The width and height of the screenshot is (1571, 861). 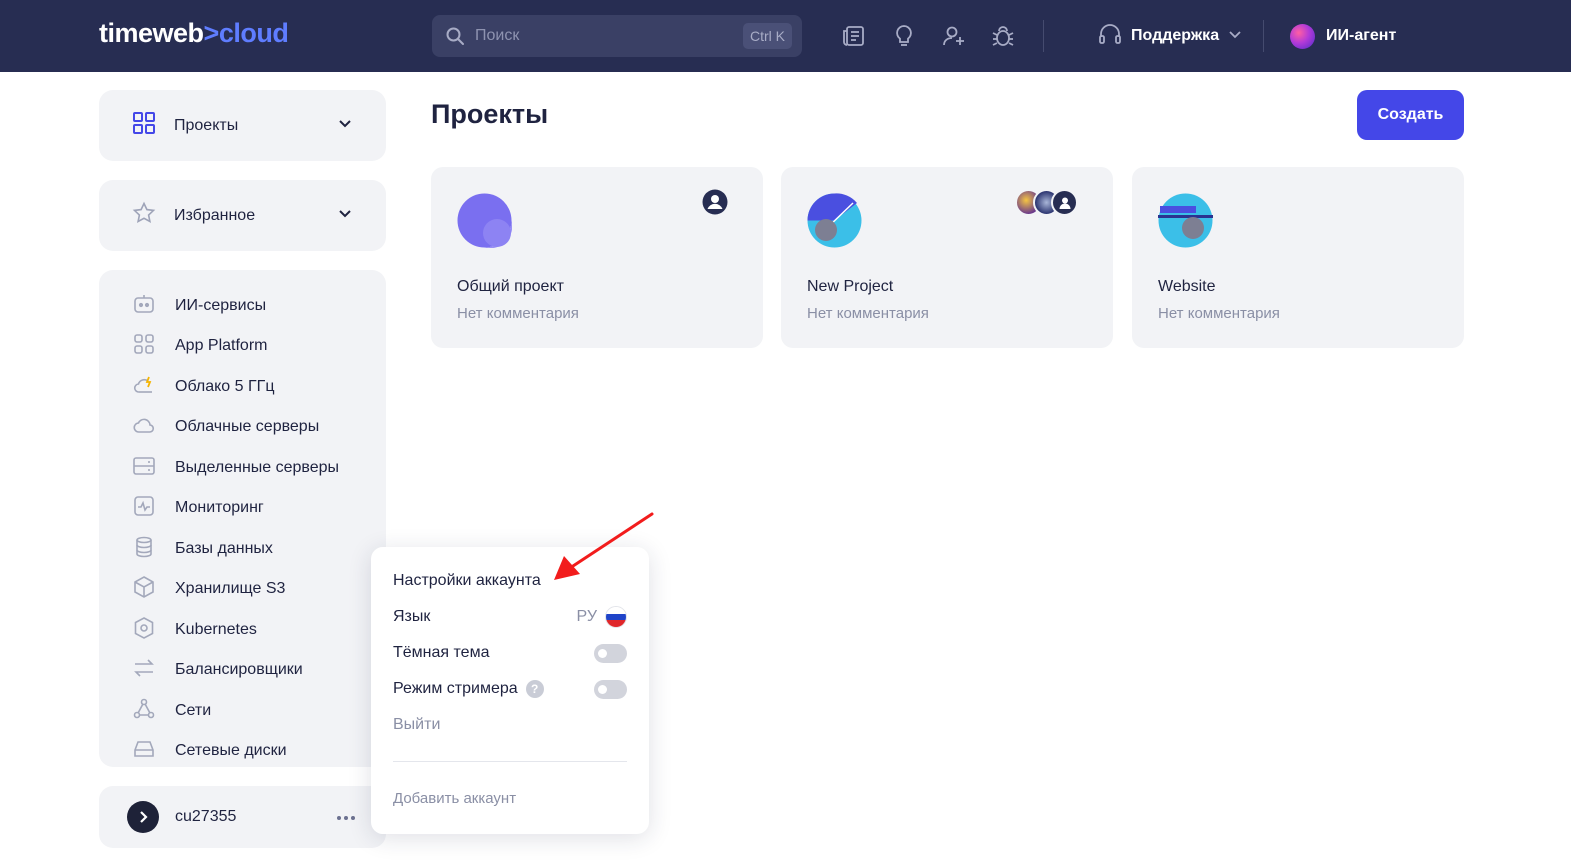 I want to click on search-bar: Поиск Ctrl K, so click(x=617, y=36).